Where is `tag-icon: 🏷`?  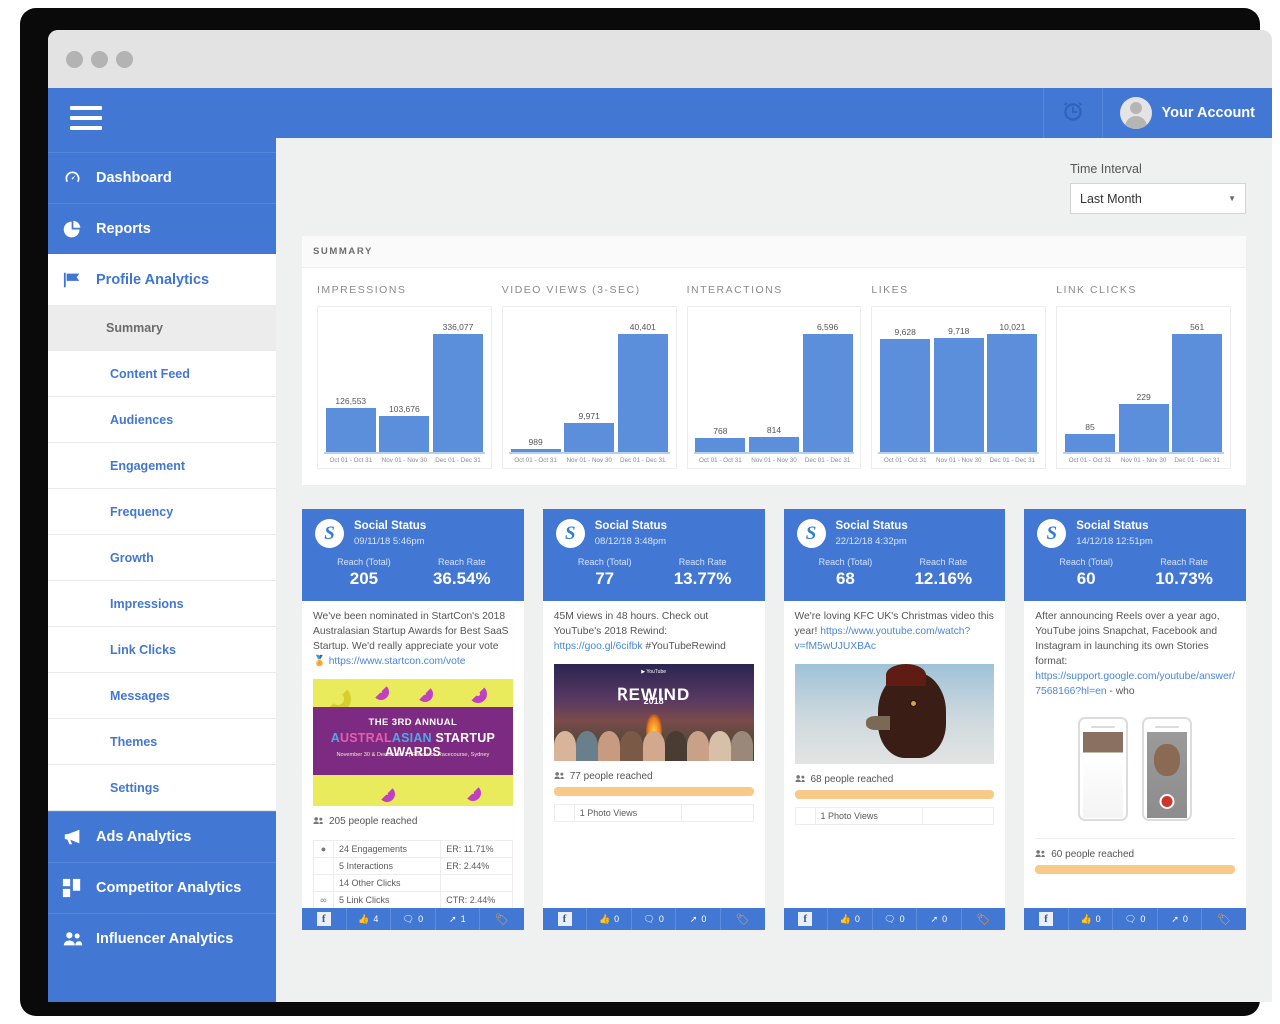 tag-icon: 🏷 is located at coordinates (1224, 919).